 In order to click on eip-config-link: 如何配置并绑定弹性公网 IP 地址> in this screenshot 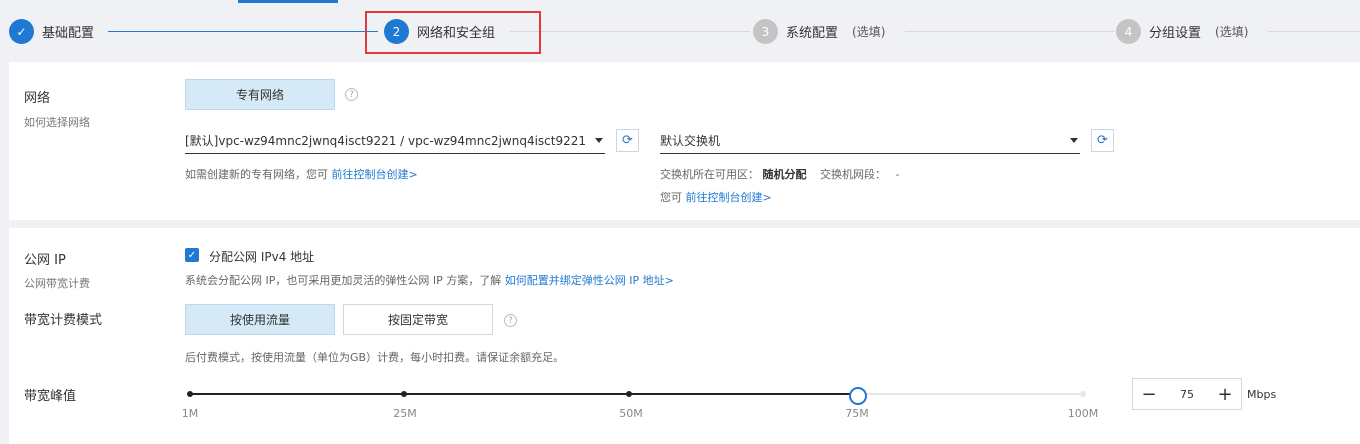, I will do `click(589, 280)`.